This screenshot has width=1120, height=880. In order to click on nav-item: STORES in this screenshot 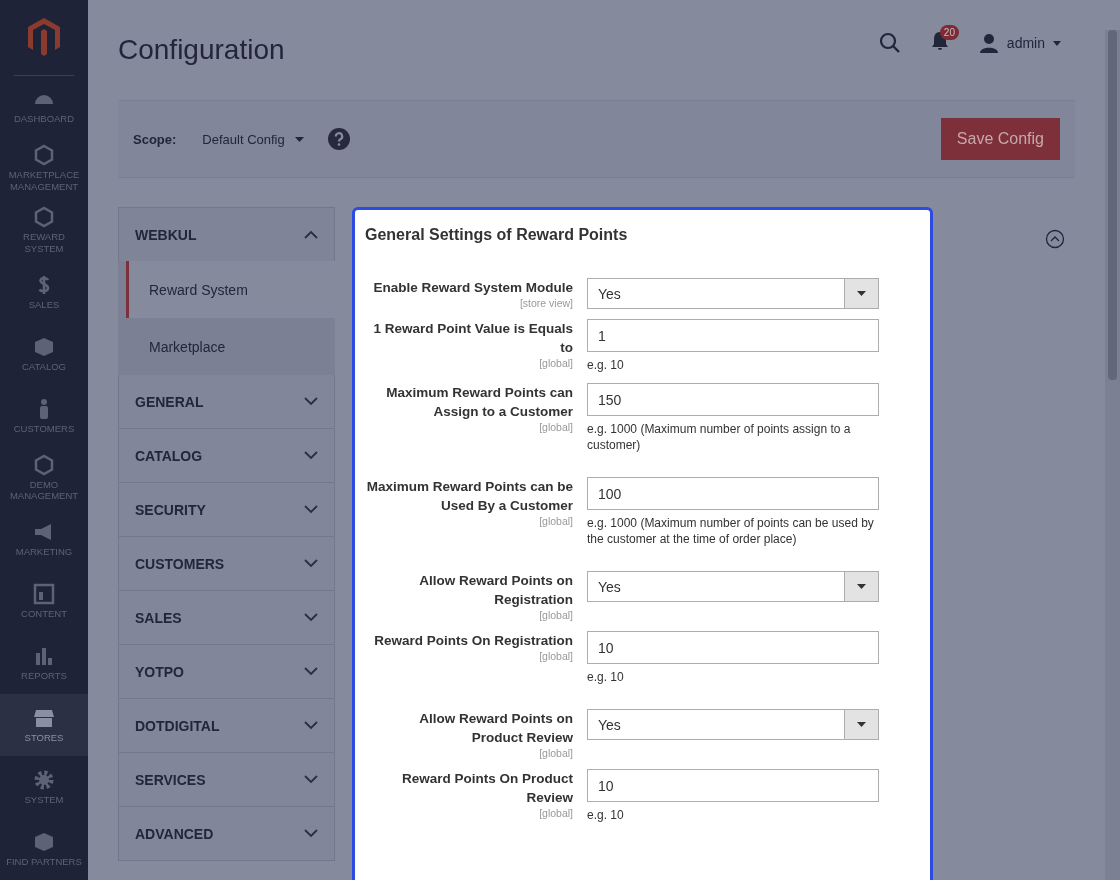, I will do `click(44, 725)`.